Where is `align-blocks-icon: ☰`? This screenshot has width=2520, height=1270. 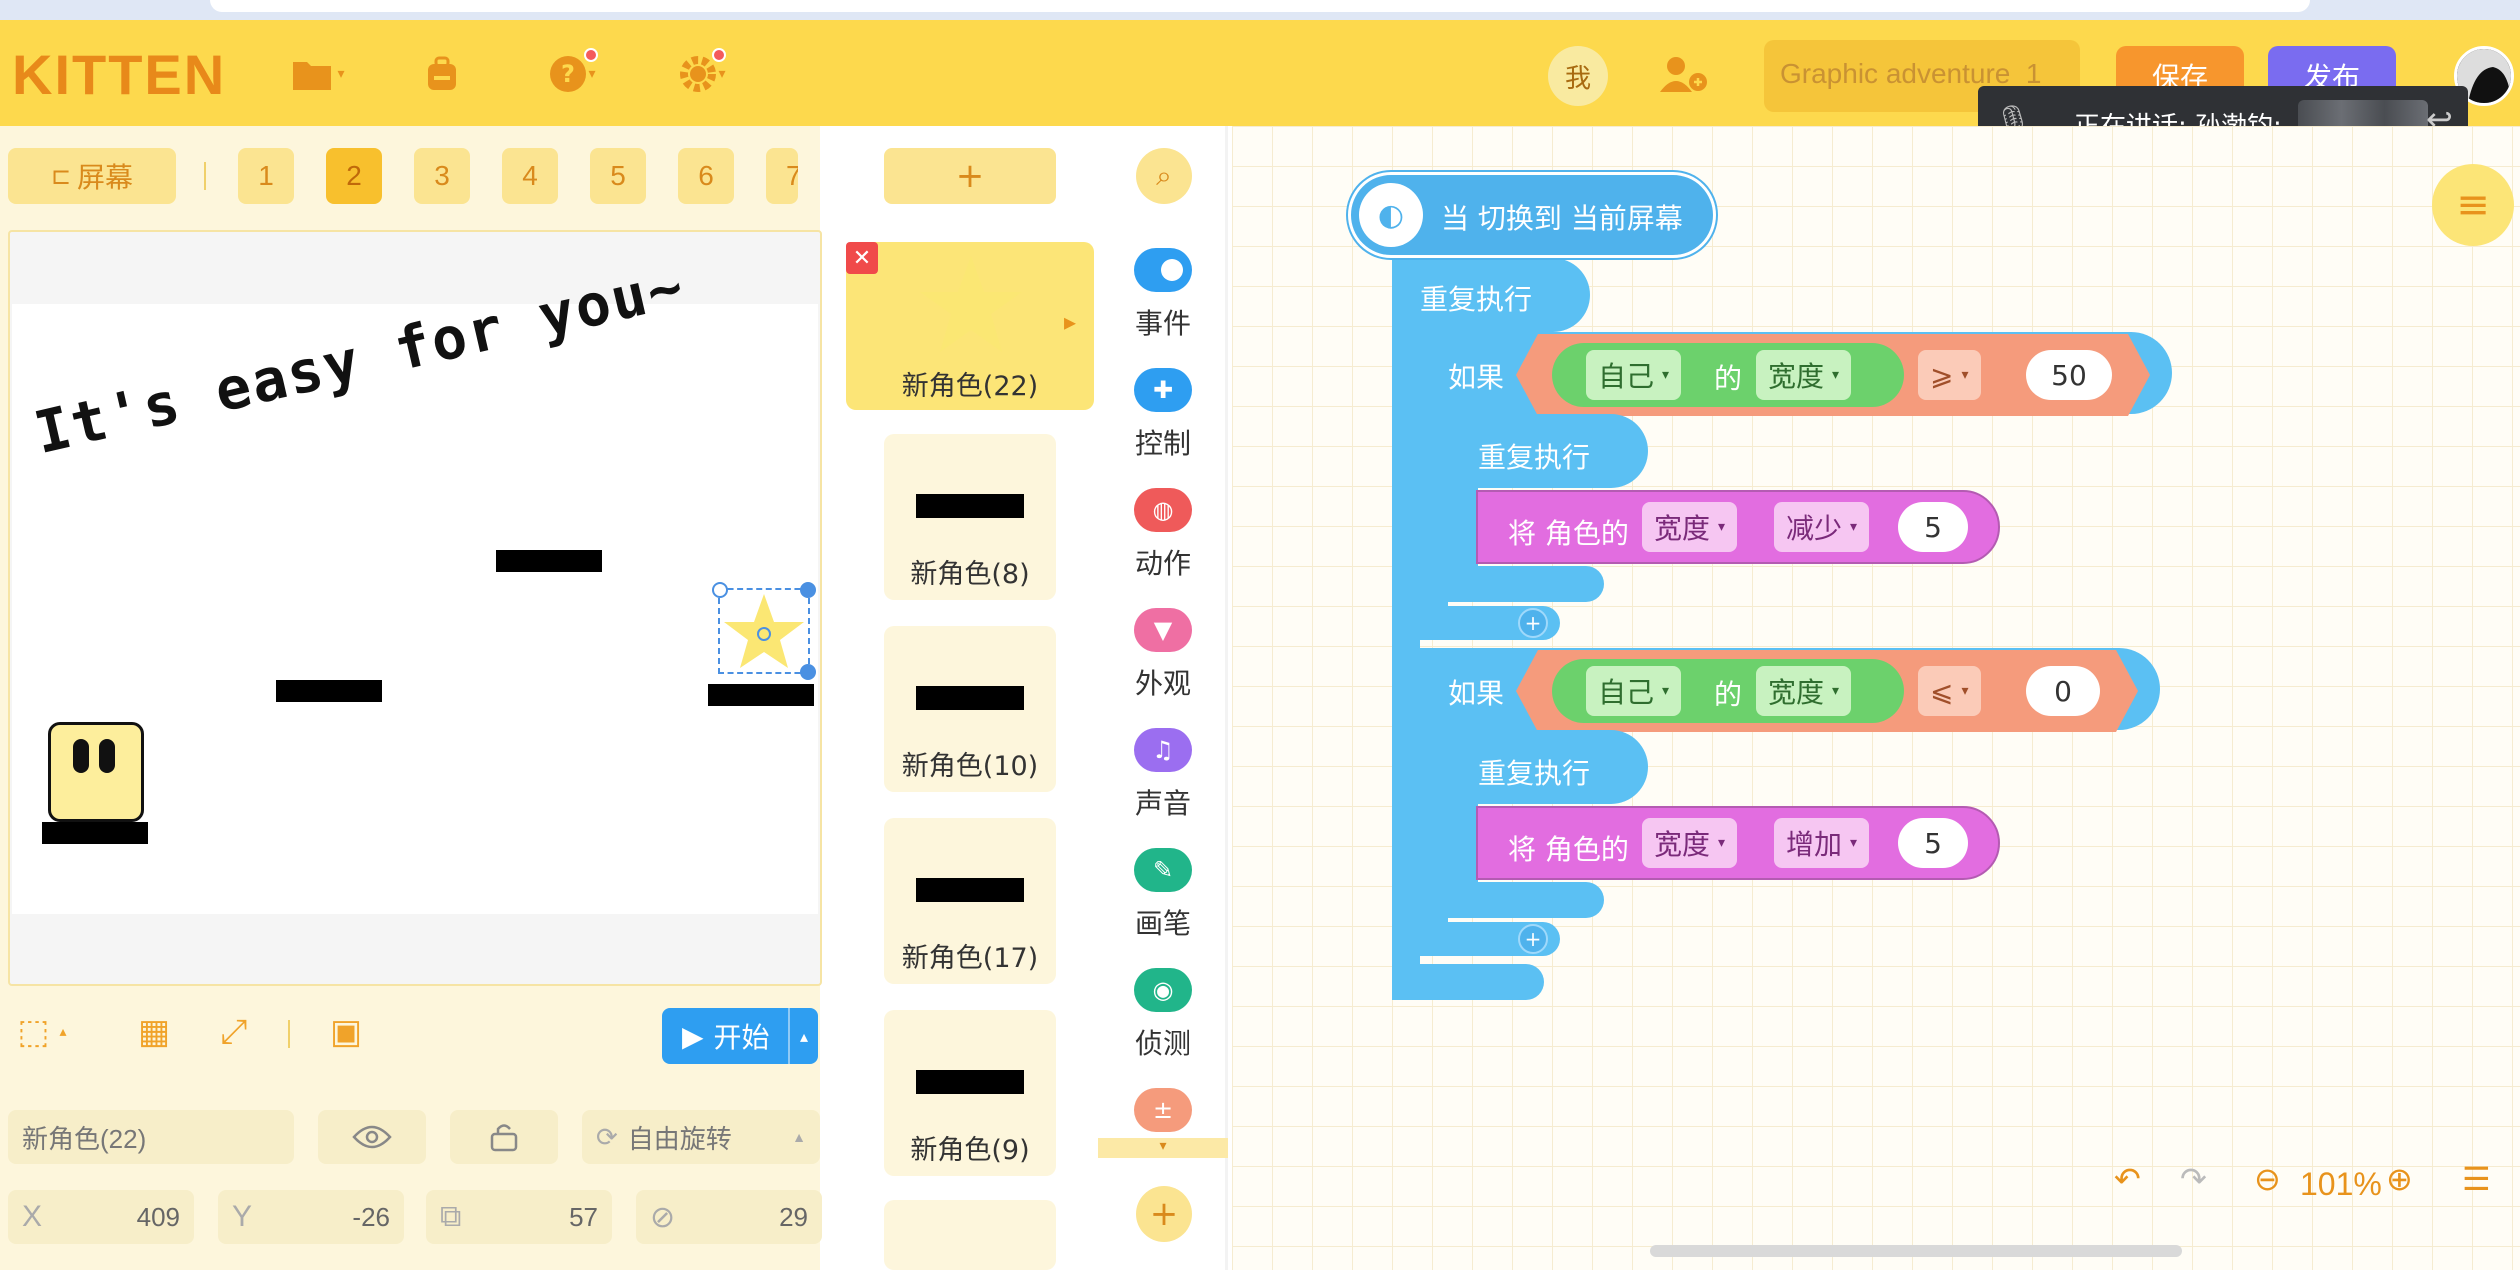 align-blocks-icon: ☰ is located at coordinates (2476, 1179).